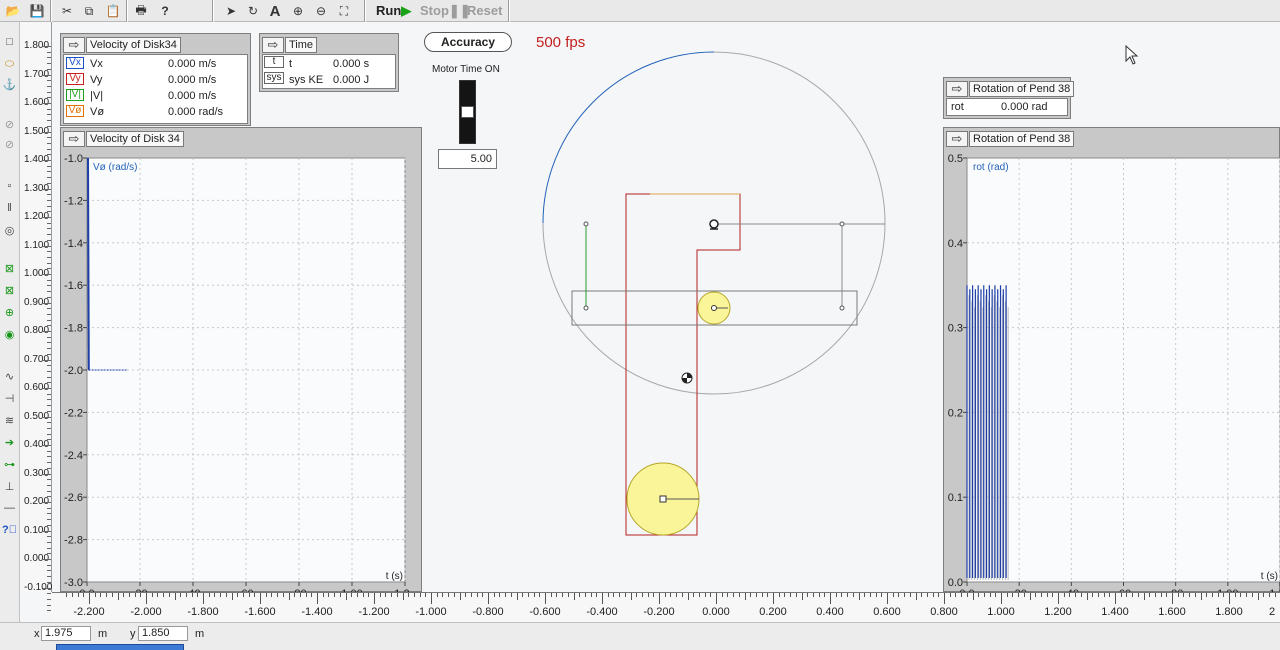 The image size is (1280, 650). What do you see at coordinates (329, 62) in the screenshot?
I see `time-meter: ⇨ Time t sys t sys KE 0.000 s 0.000 J` at bounding box center [329, 62].